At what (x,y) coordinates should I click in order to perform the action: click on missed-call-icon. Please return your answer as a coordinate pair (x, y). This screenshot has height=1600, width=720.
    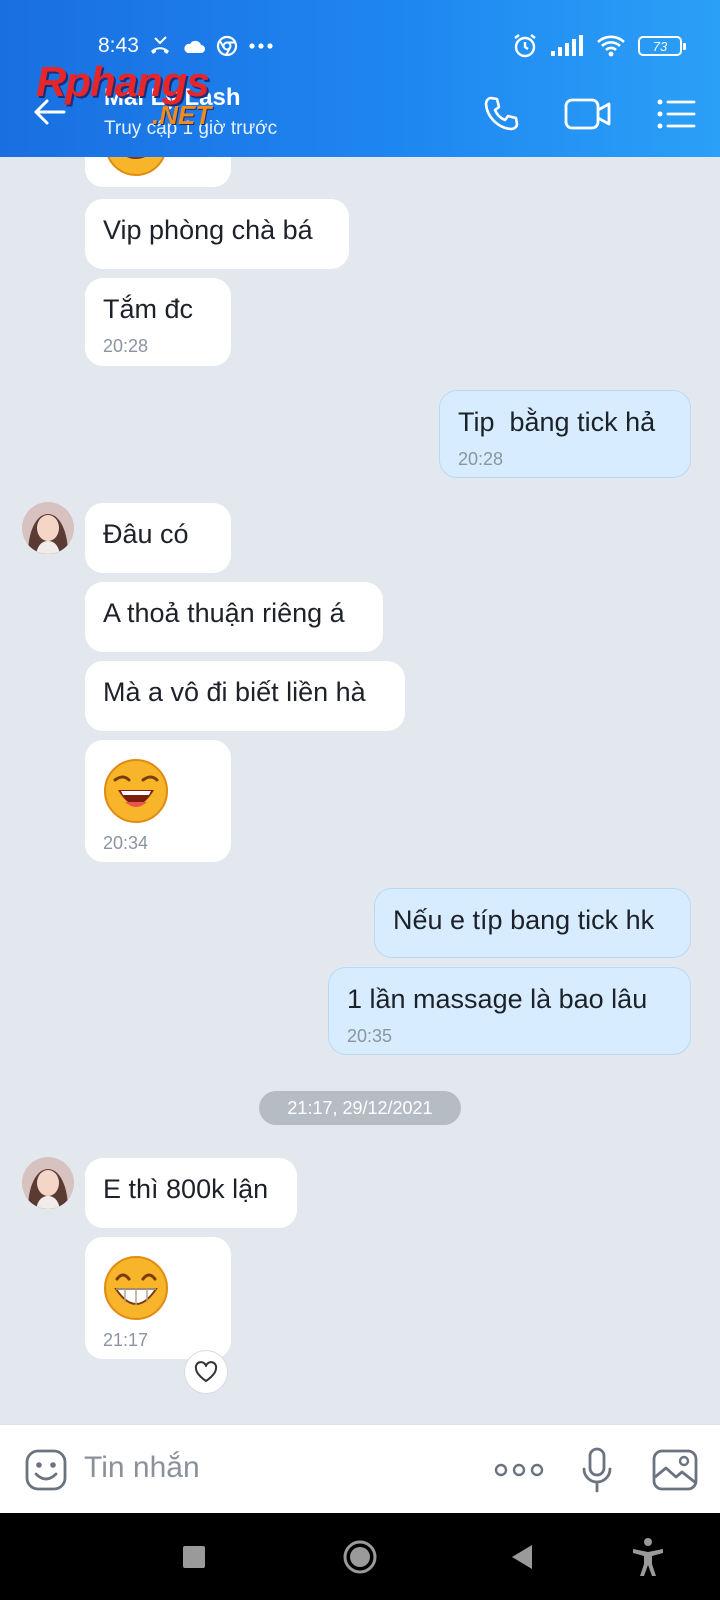
    Looking at the image, I should click on (160, 45).